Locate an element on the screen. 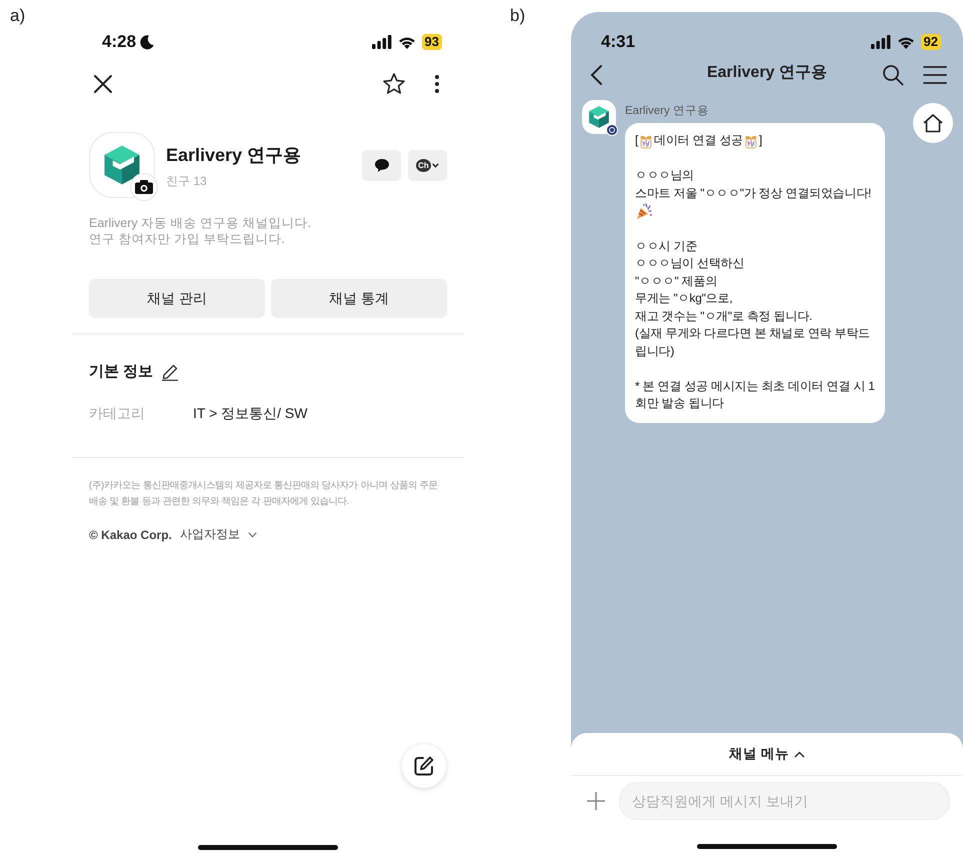 The width and height of the screenshot is (963, 855). compose-button is located at coordinates (424, 766).